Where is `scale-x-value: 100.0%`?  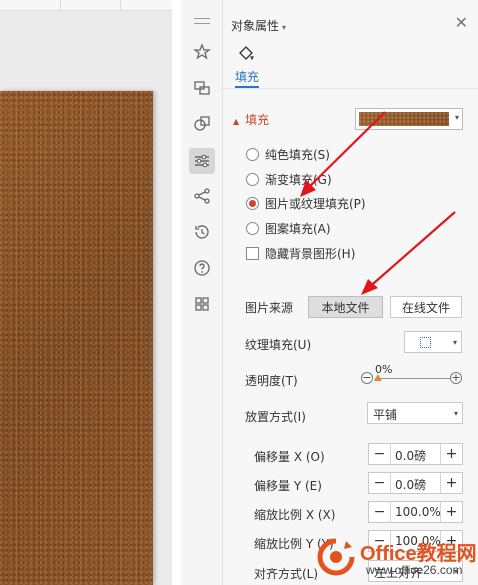 scale-x-value: 100.0% is located at coordinates (418, 512).